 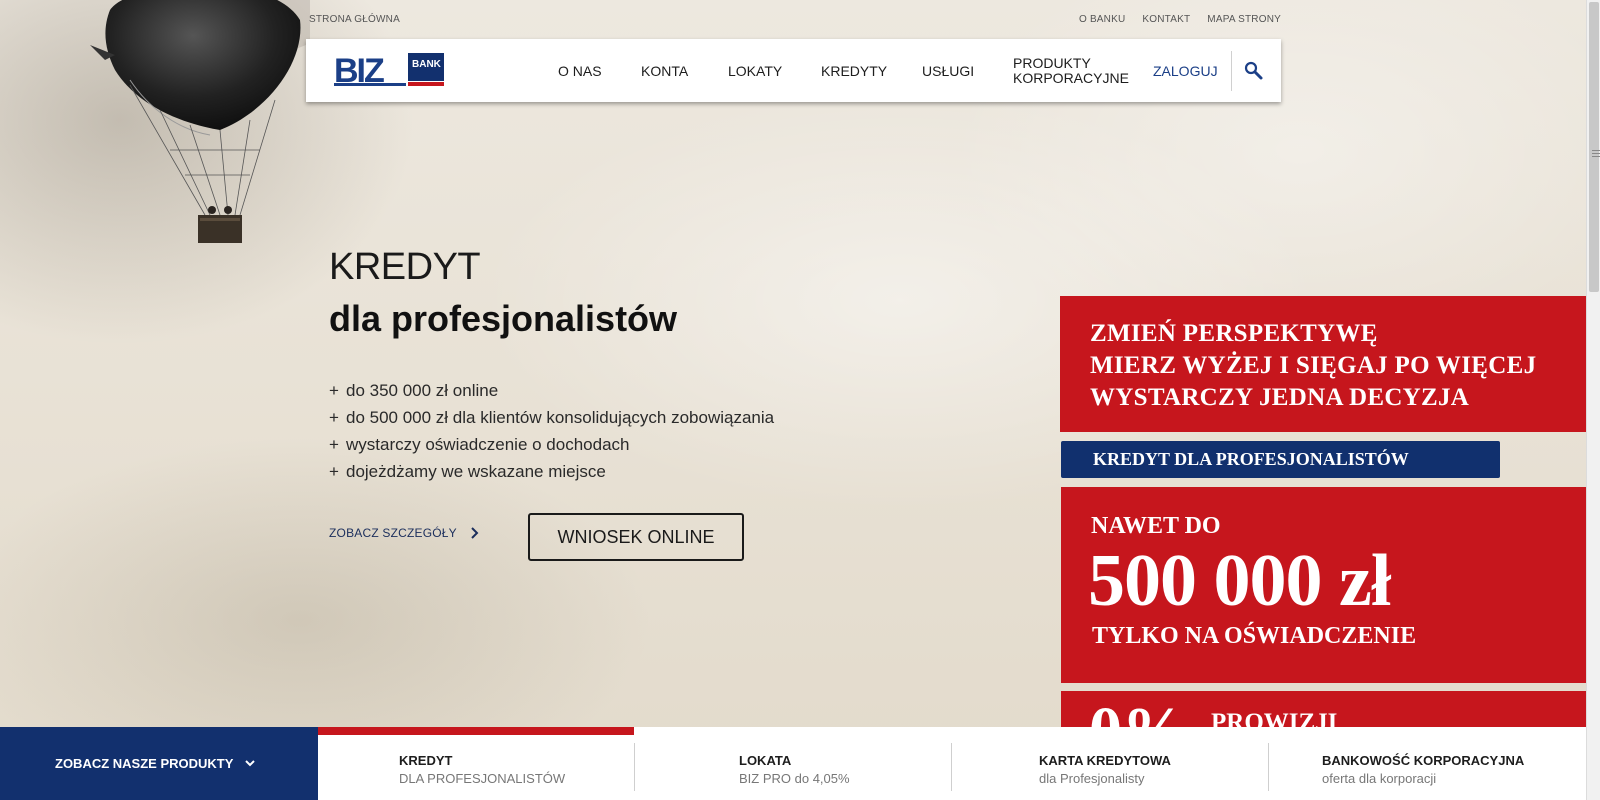 What do you see at coordinates (1071, 70) in the screenshot?
I see `nav-item-corporate-products: PRODUKTY KORPORACYJNE` at bounding box center [1071, 70].